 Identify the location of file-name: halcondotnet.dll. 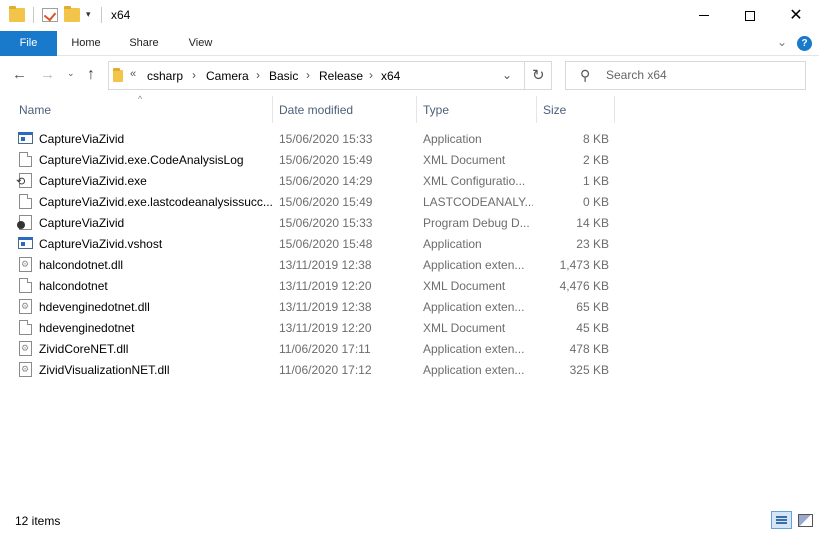
(81, 265).